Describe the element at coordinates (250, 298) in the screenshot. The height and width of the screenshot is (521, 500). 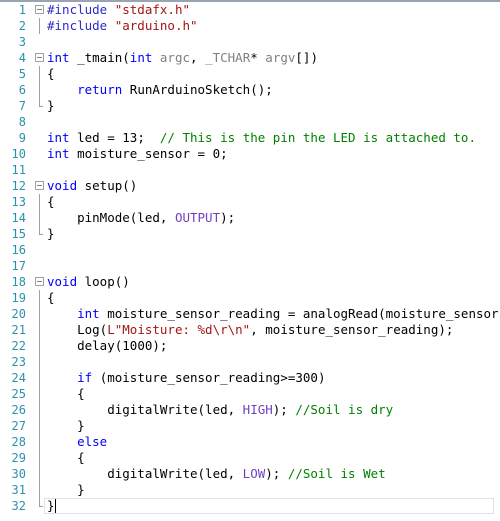
I see `code-line: 19 {` at that location.